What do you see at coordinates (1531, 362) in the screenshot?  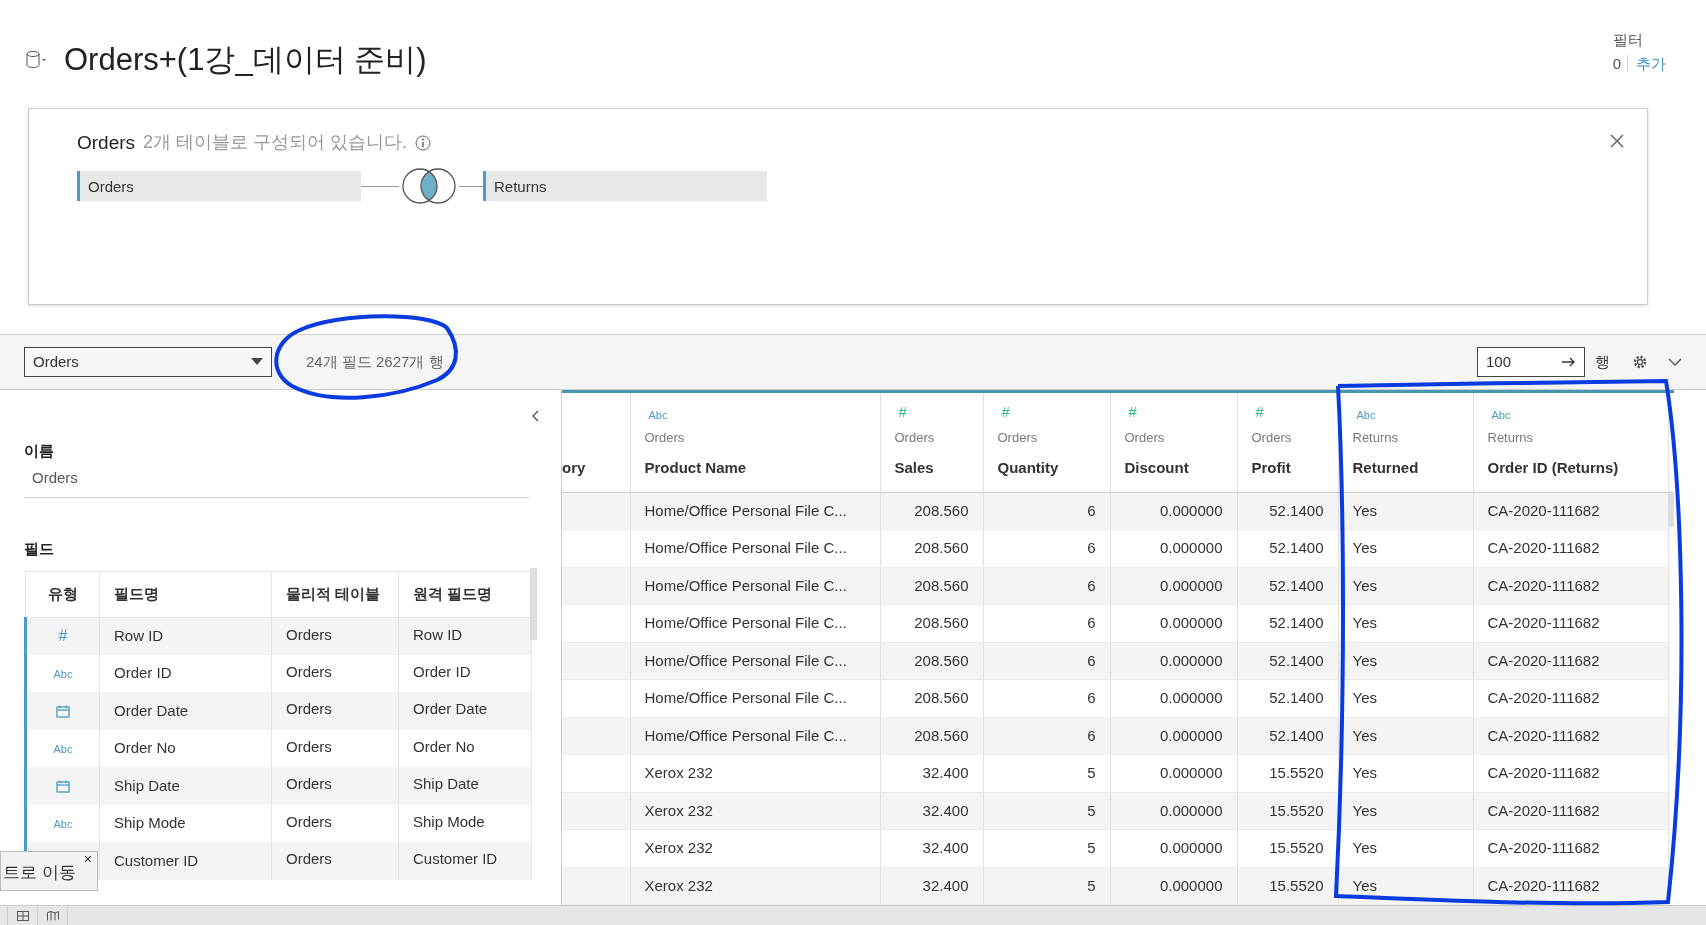 I see `row-limit-field: 100` at bounding box center [1531, 362].